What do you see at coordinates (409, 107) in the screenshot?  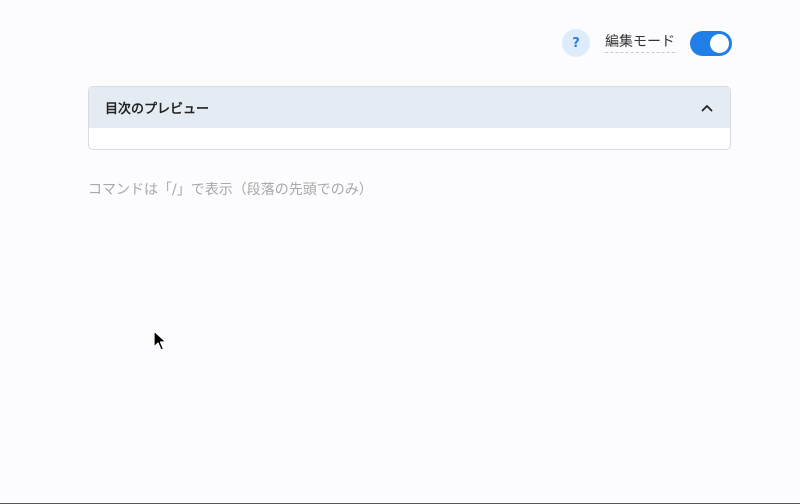 I see `toc-preview-header: 目次のプレビュー` at bounding box center [409, 107].